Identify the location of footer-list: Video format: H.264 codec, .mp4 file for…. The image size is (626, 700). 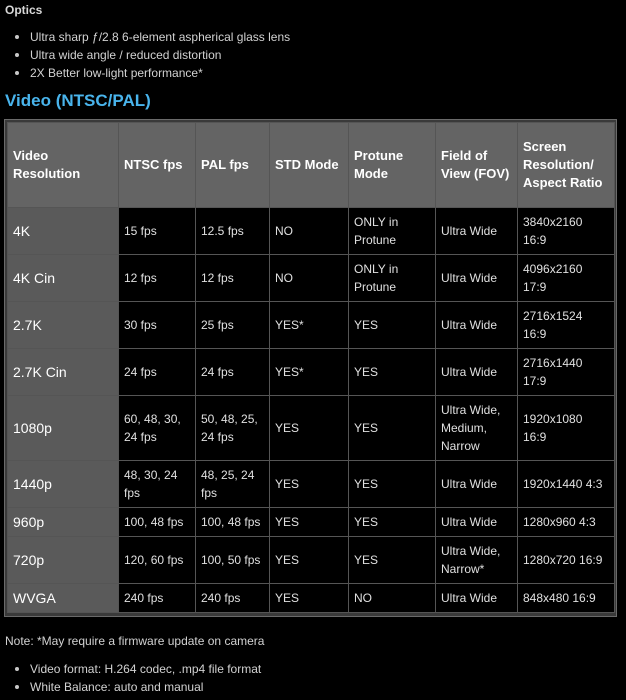
(138, 678).